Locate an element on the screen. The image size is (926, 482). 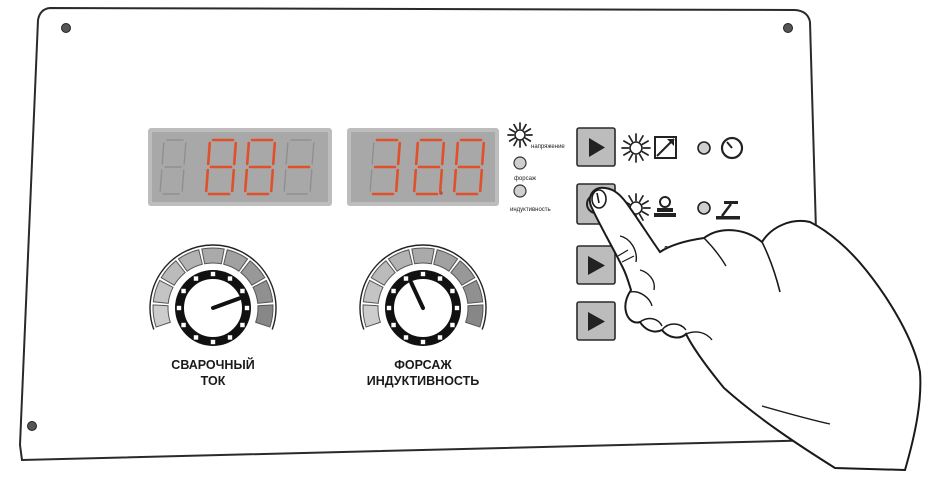
knob-label-line1: СВАРОЧНЫЙ is located at coordinates (212, 364).